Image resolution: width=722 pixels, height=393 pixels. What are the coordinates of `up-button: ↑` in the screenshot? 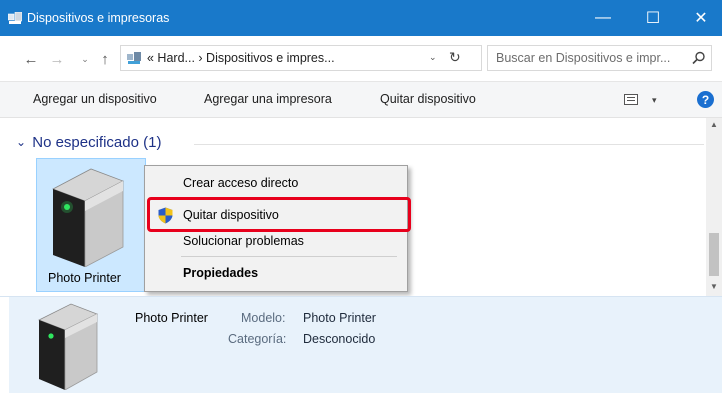 It's located at (105, 59).